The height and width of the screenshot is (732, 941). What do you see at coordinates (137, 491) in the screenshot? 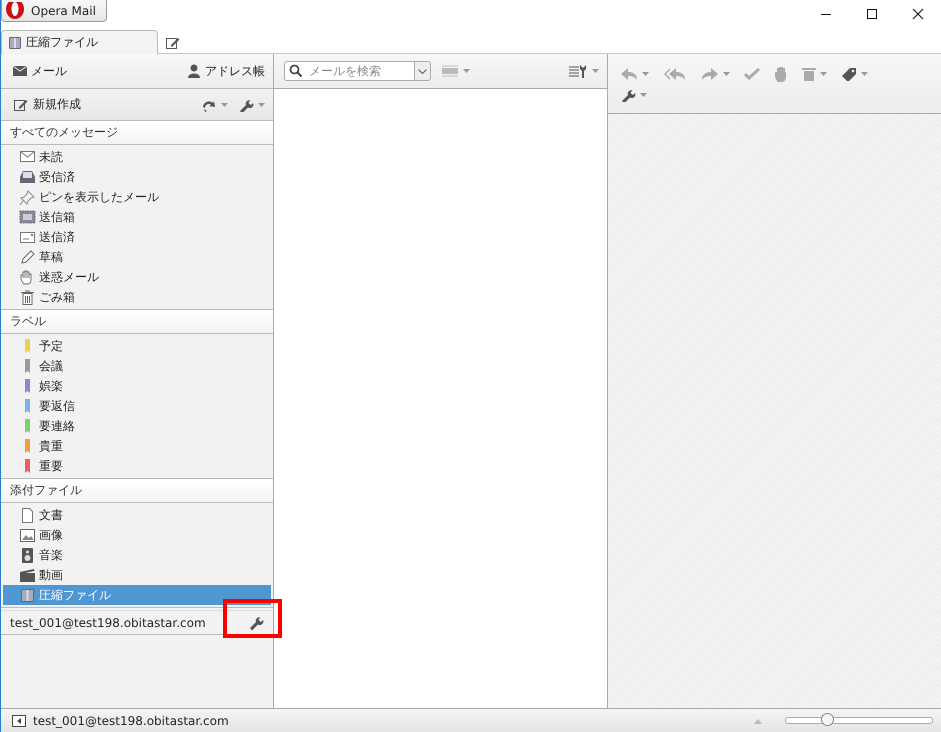
I see `section-header: 添付ファイル` at bounding box center [137, 491].